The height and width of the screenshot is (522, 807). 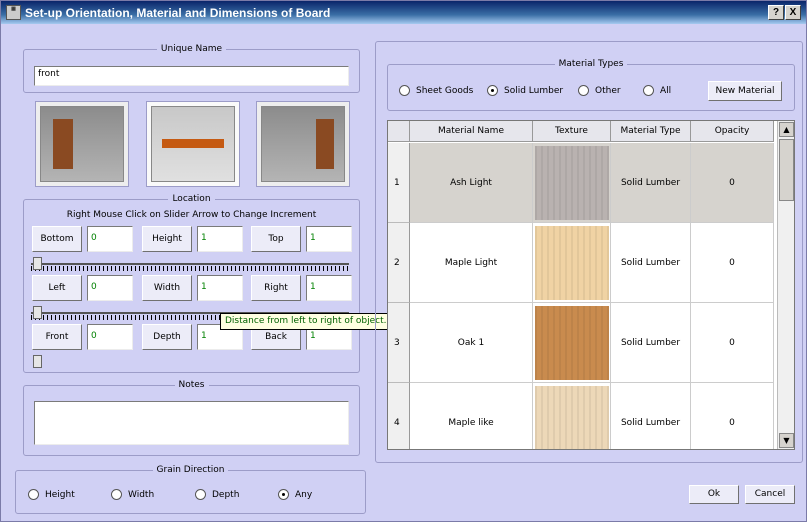 What do you see at coordinates (191, 76) in the screenshot?
I see `unique-name-input: front` at bounding box center [191, 76].